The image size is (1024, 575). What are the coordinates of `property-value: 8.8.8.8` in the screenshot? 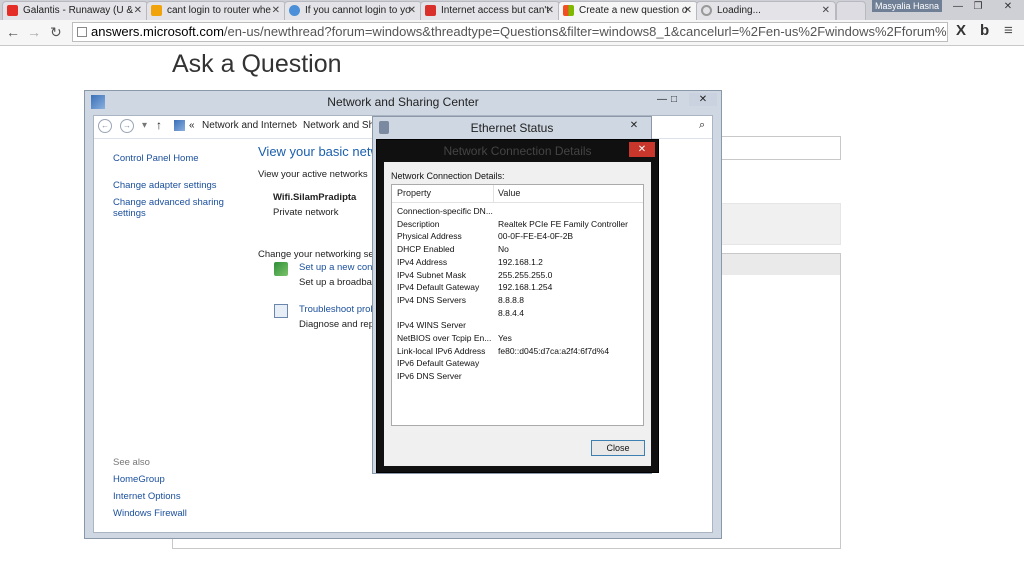 It's located at (511, 299).